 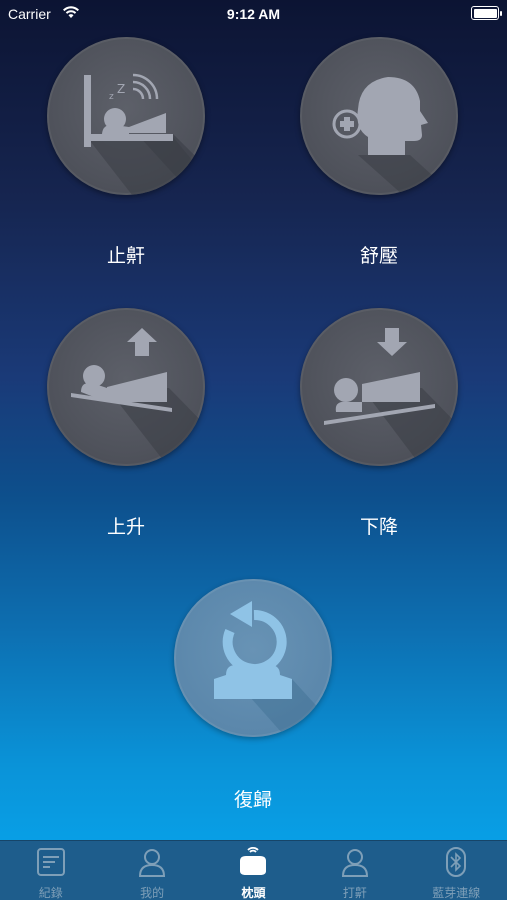 What do you see at coordinates (50, 862) in the screenshot?
I see `document-icon` at bounding box center [50, 862].